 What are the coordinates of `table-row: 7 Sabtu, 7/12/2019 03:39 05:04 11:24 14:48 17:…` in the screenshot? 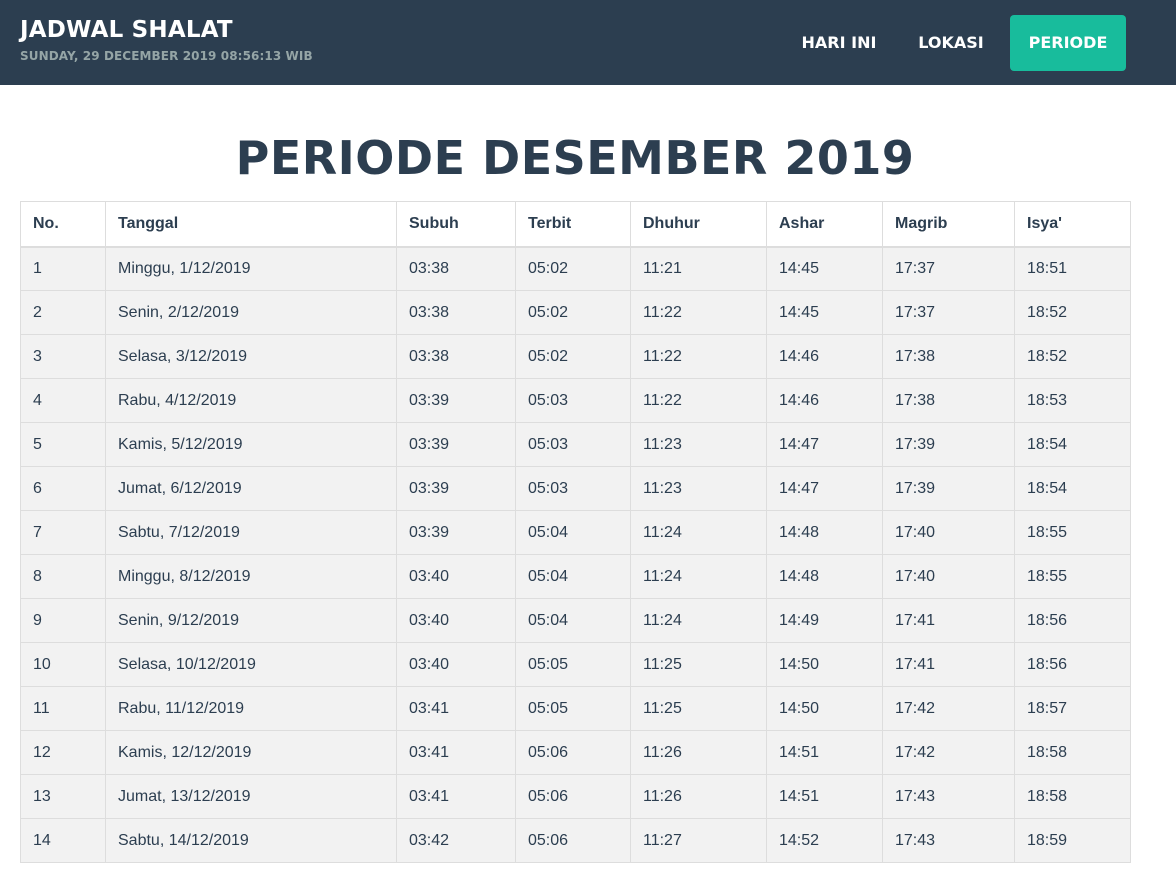 It's located at (575, 532).